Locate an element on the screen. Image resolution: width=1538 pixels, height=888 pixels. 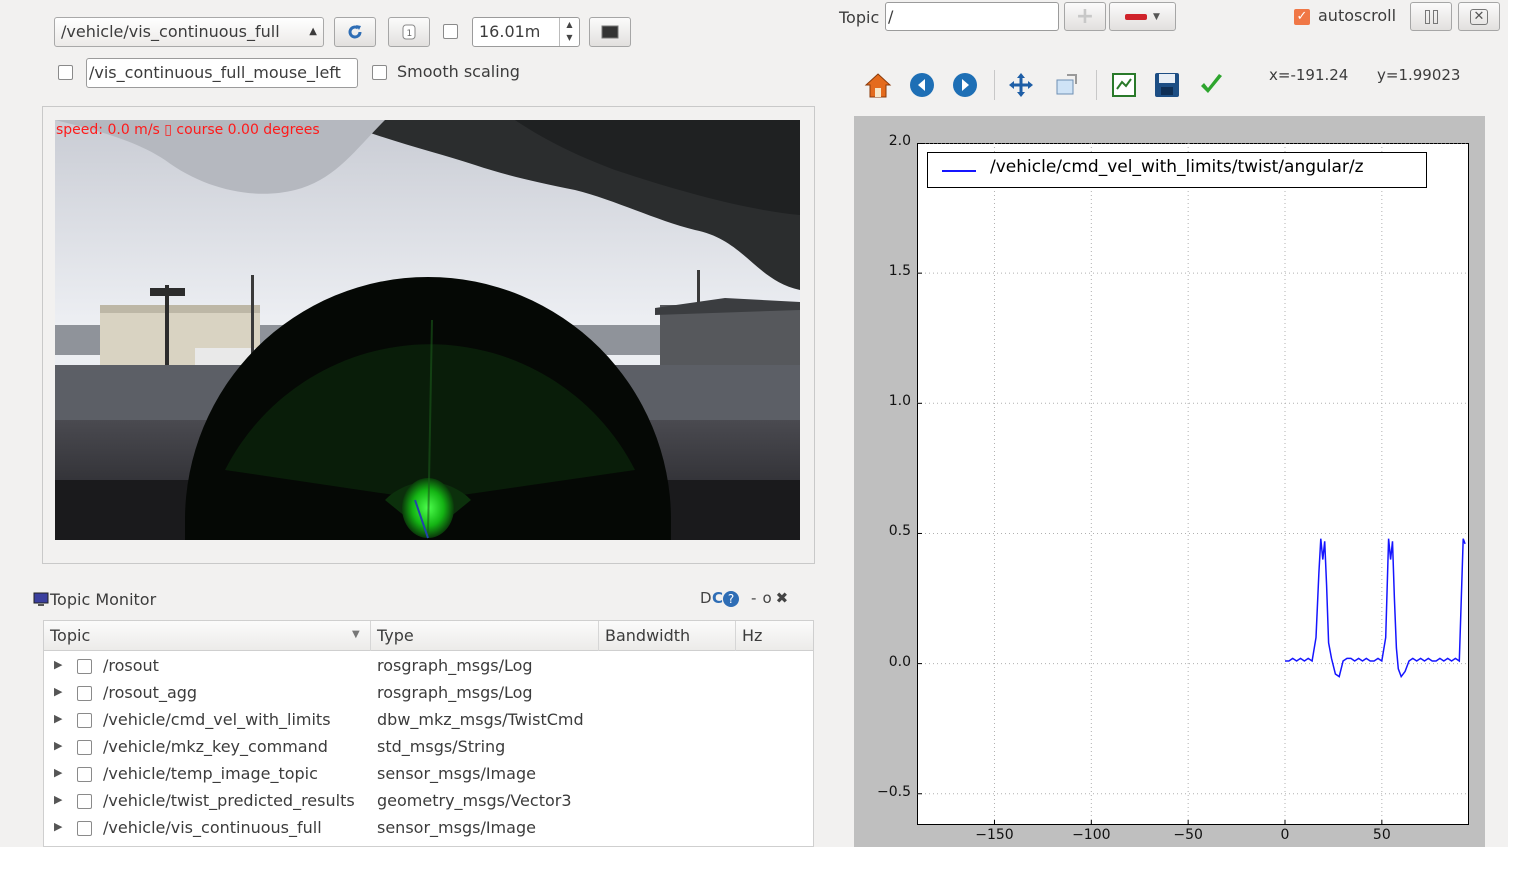
row-type: dbw_mkz_msgs/TwistCmd is located at coordinates (480, 719).